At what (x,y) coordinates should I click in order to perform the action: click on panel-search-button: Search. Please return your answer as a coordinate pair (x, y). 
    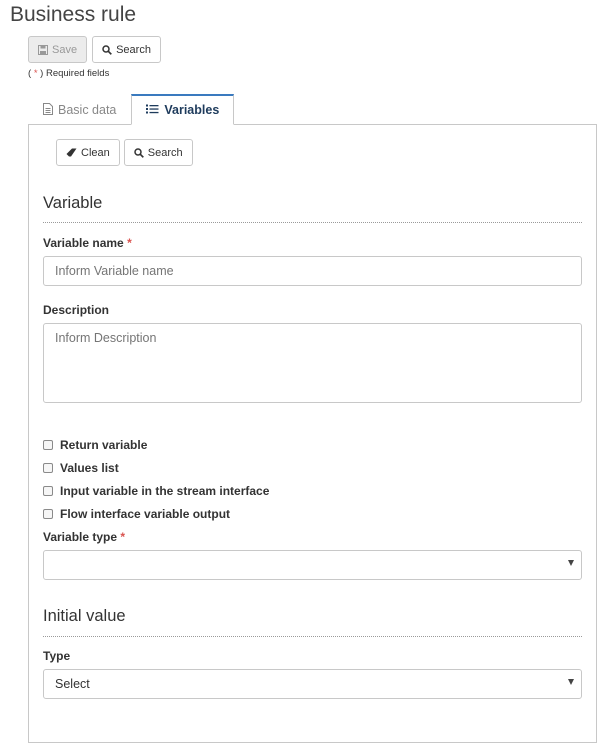
    Looking at the image, I should click on (158, 152).